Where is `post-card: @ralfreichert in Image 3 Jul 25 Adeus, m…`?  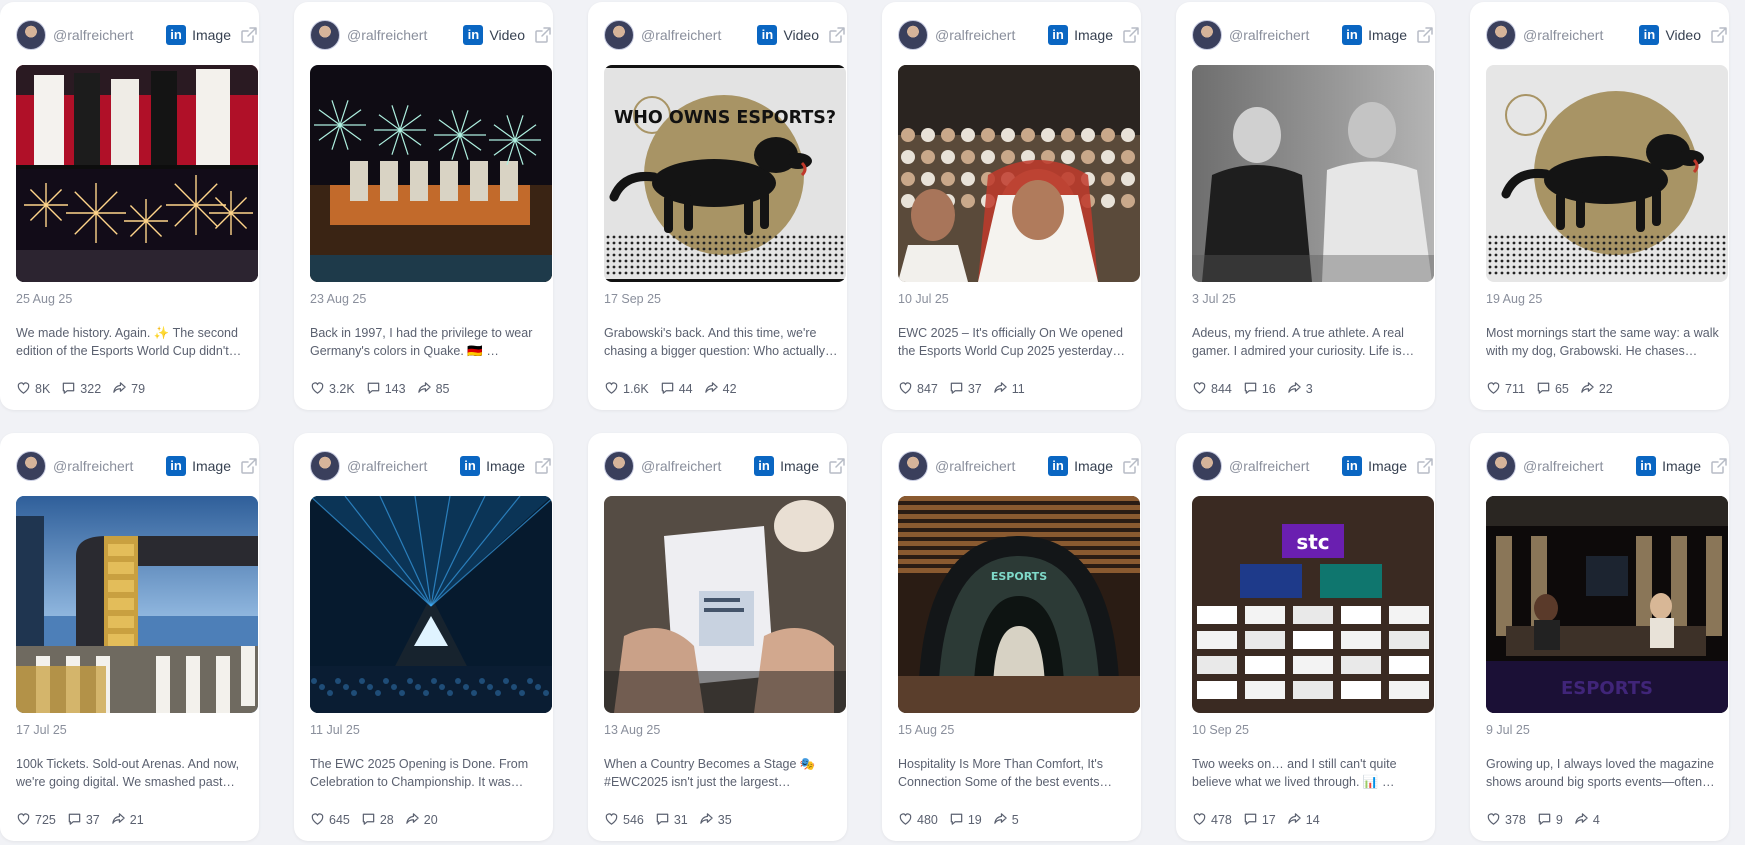 post-card: @ralfreichert in Image 3 Jul 25 Adeus, m… is located at coordinates (1305, 206).